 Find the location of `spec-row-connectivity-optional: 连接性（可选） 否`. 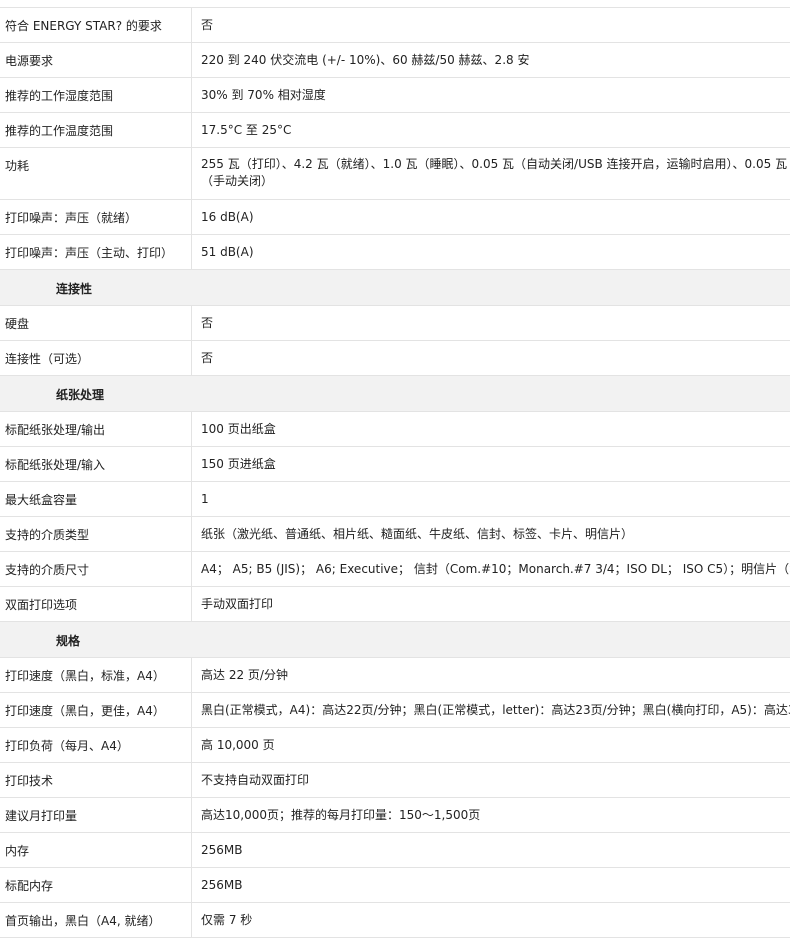

spec-row-connectivity-optional: 连接性（可选） 否 is located at coordinates (395, 358).